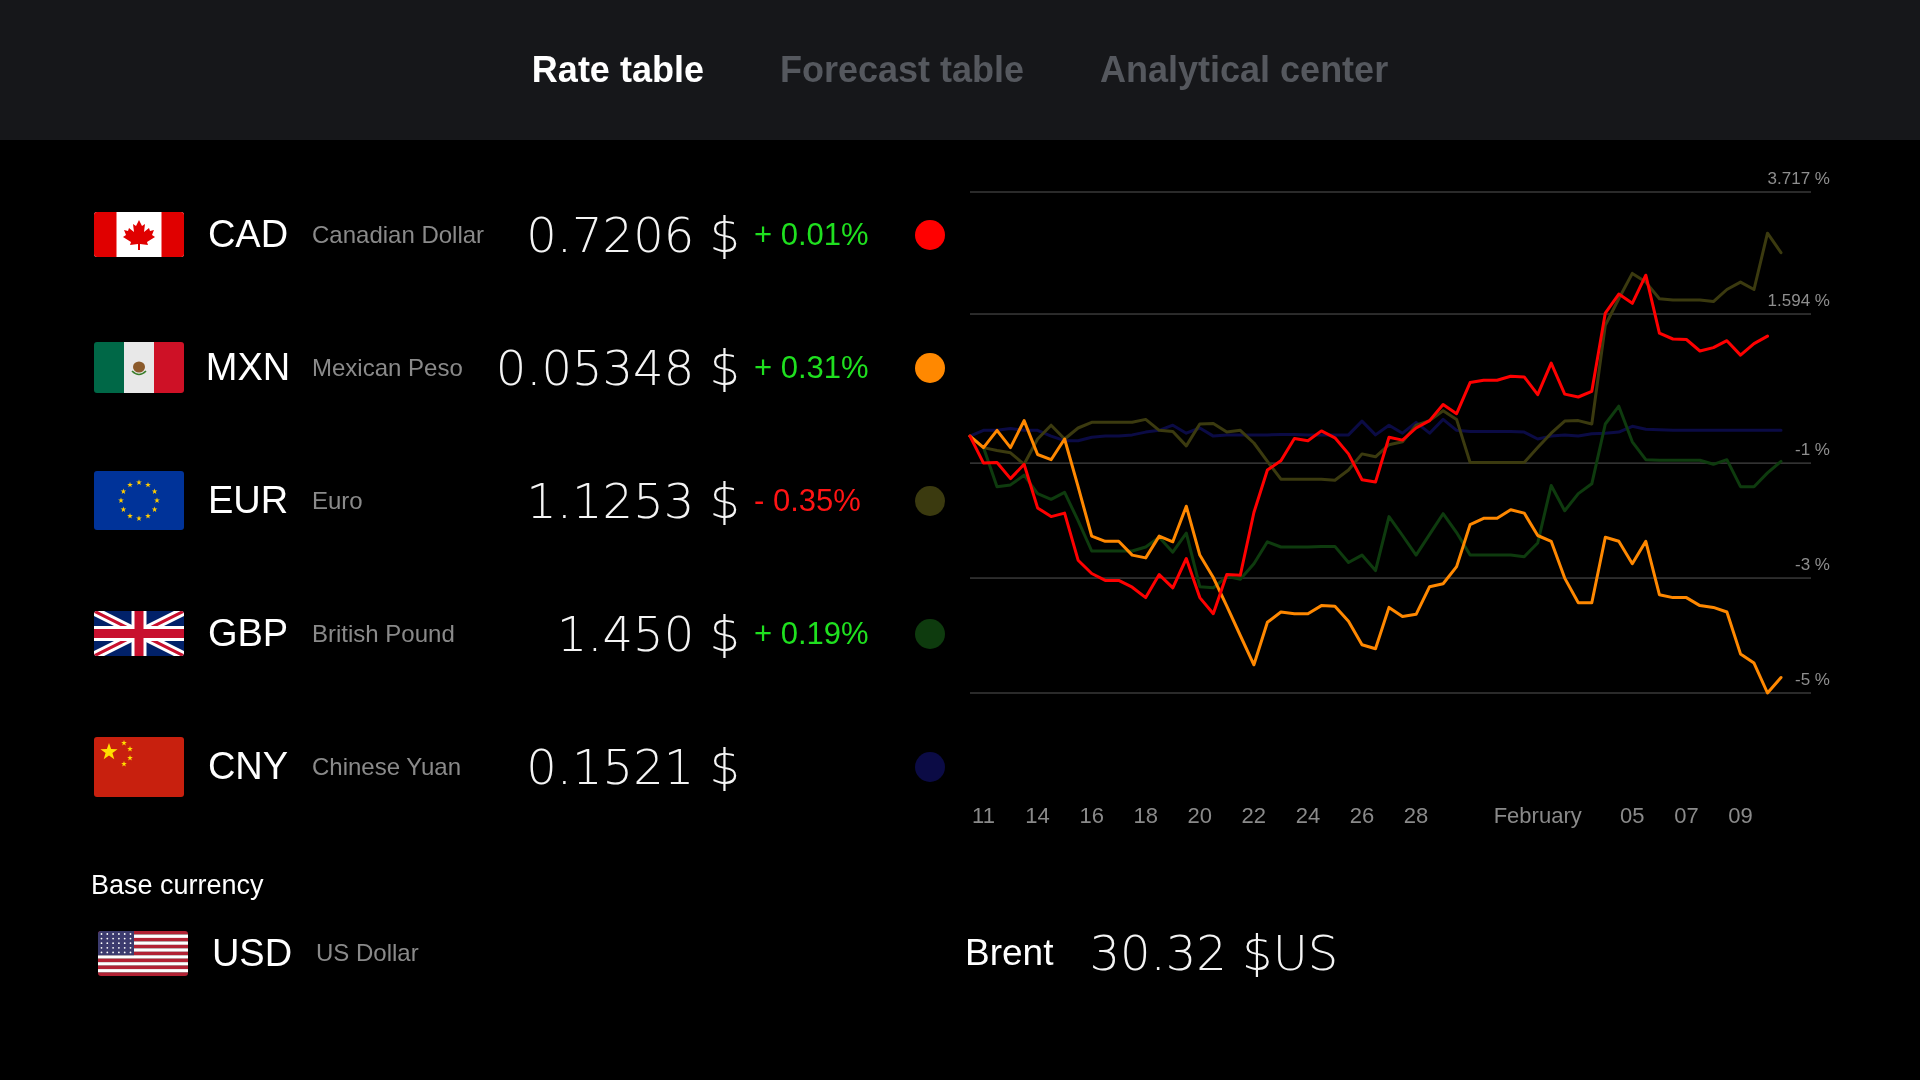  Describe the element at coordinates (337, 500) in the screenshot. I see `currency-name: Euro` at that location.